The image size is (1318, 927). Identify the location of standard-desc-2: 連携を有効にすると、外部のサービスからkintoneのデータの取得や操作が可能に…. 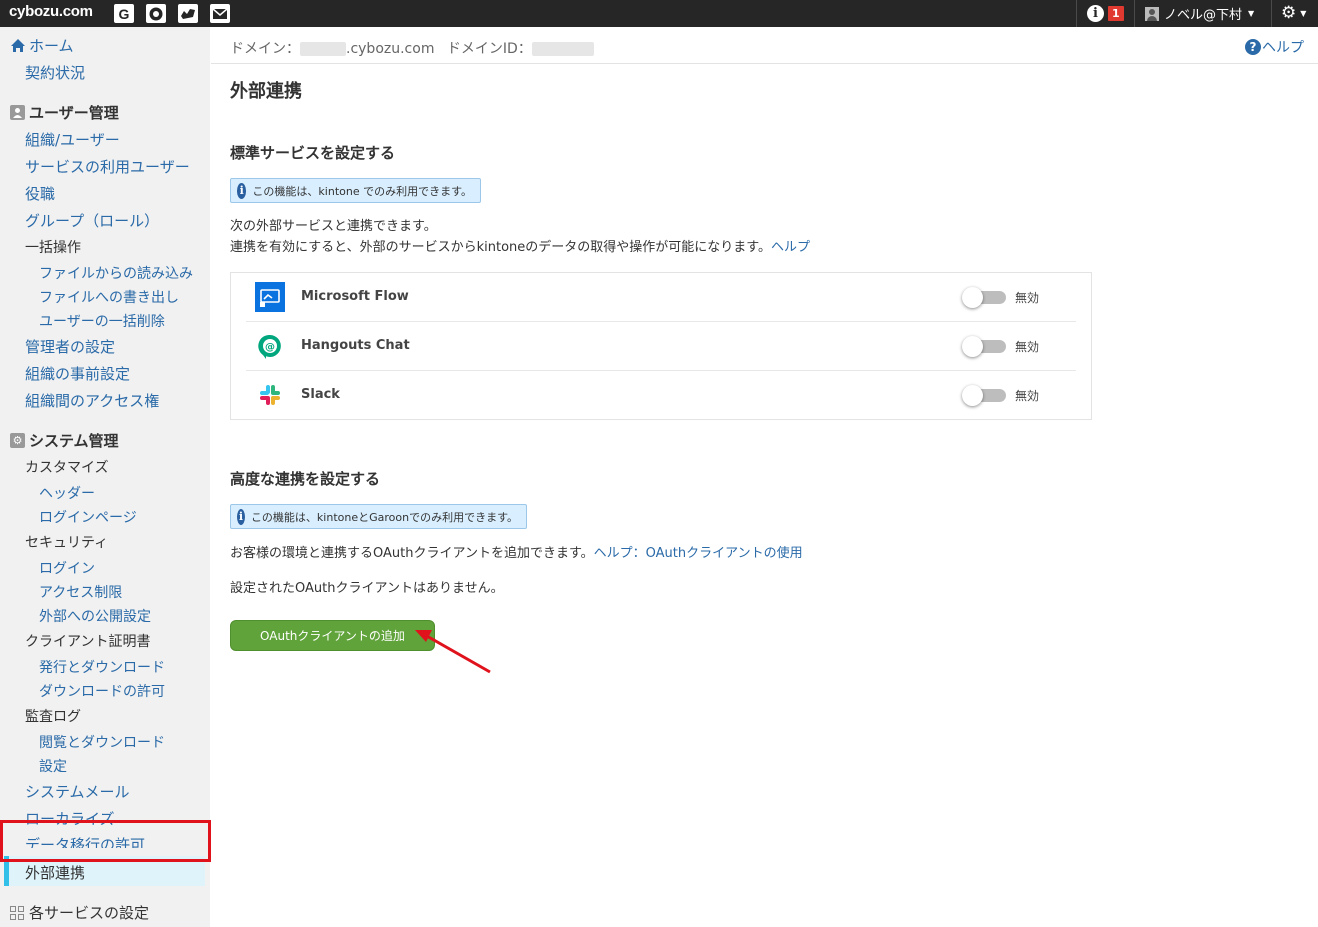
(520, 247).